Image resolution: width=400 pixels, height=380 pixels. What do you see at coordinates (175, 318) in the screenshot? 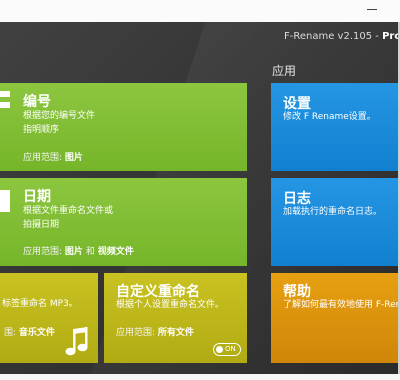
I see `tile-custom-rename: 自定义重命名 根据个人设置重命名文件。 应用范围: 所有文件 ON` at bounding box center [175, 318].